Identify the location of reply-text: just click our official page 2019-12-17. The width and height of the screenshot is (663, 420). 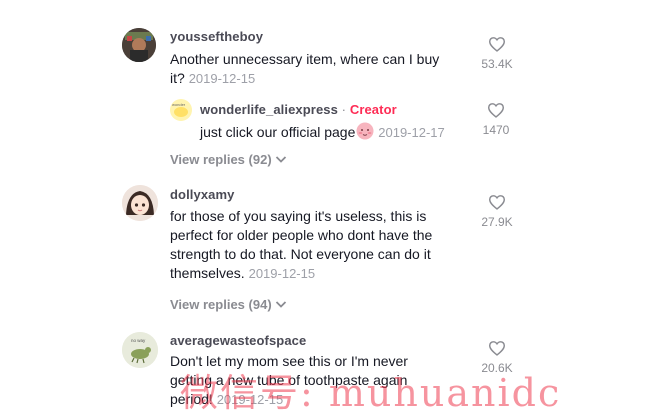
(322, 132).